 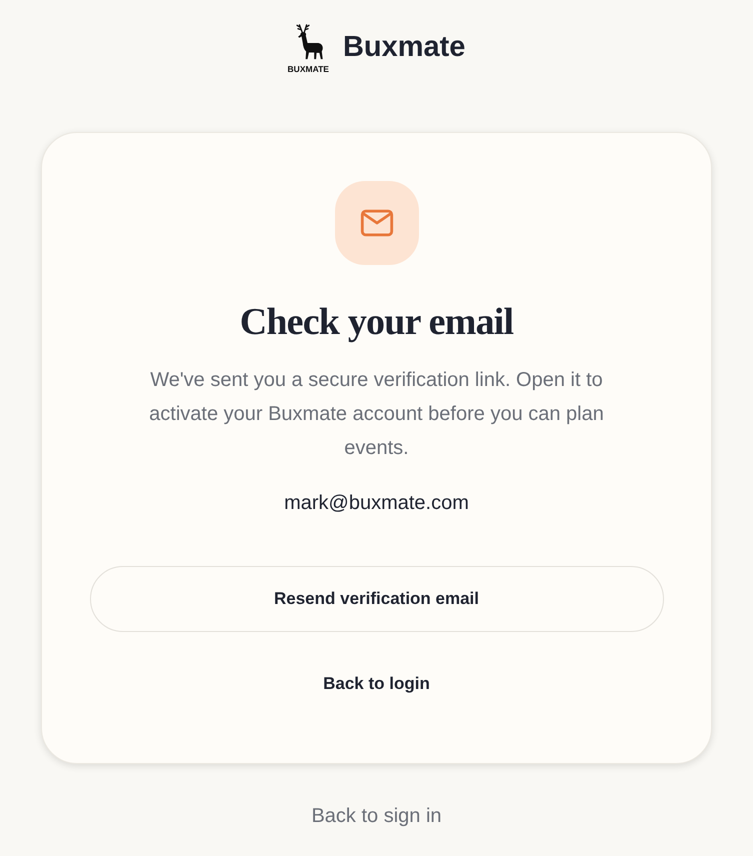 What do you see at coordinates (376, 684) in the screenshot?
I see `back-to-login-link: Back to login` at bounding box center [376, 684].